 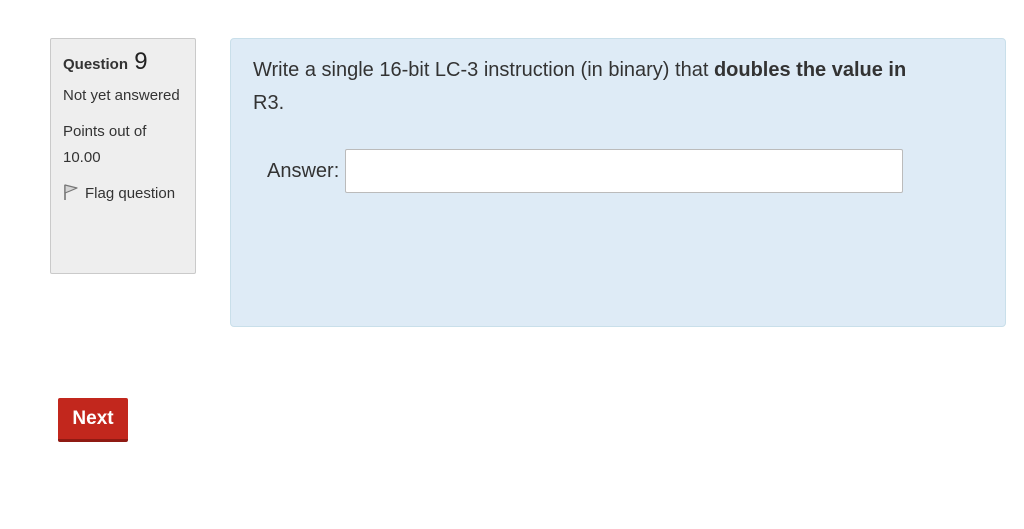 I want to click on question-state: Not yet answered, so click(x=121, y=95).